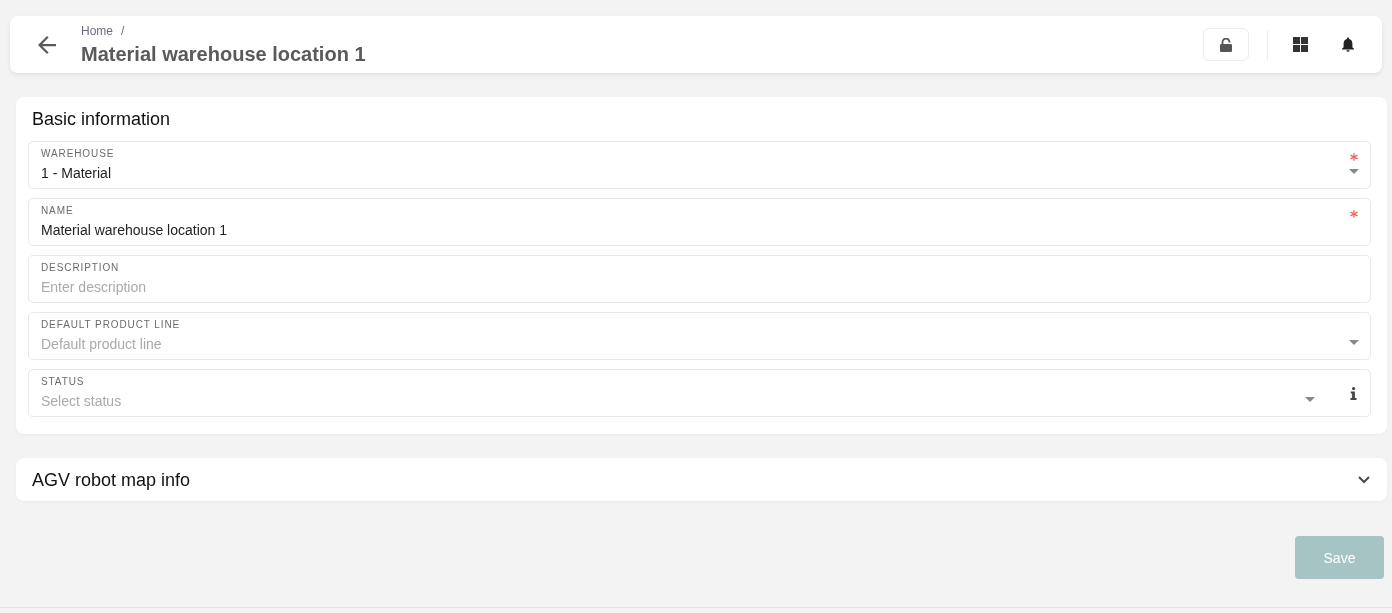 This screenshot has width=1392, height=613. Describe the element at coordinates (699, 279) in the screenshot. I see `text-field: DESCRIPTION Enter description` at that location.